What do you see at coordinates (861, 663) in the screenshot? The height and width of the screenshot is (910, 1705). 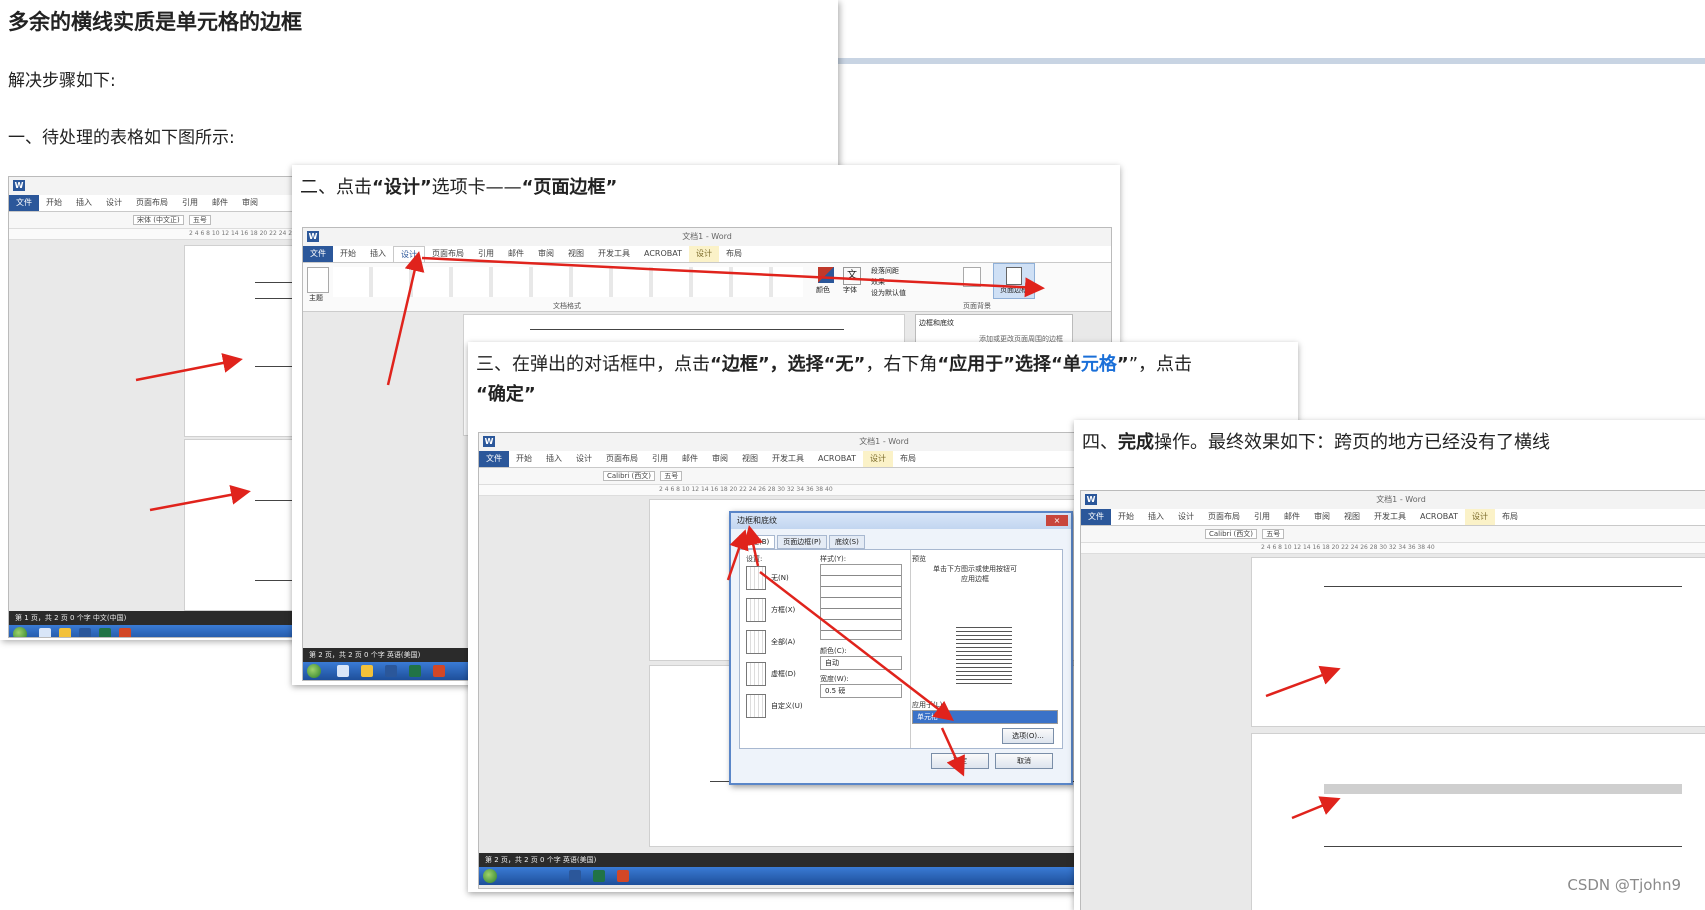 I see `color-select: 自动` at bounding box center [861, 663].